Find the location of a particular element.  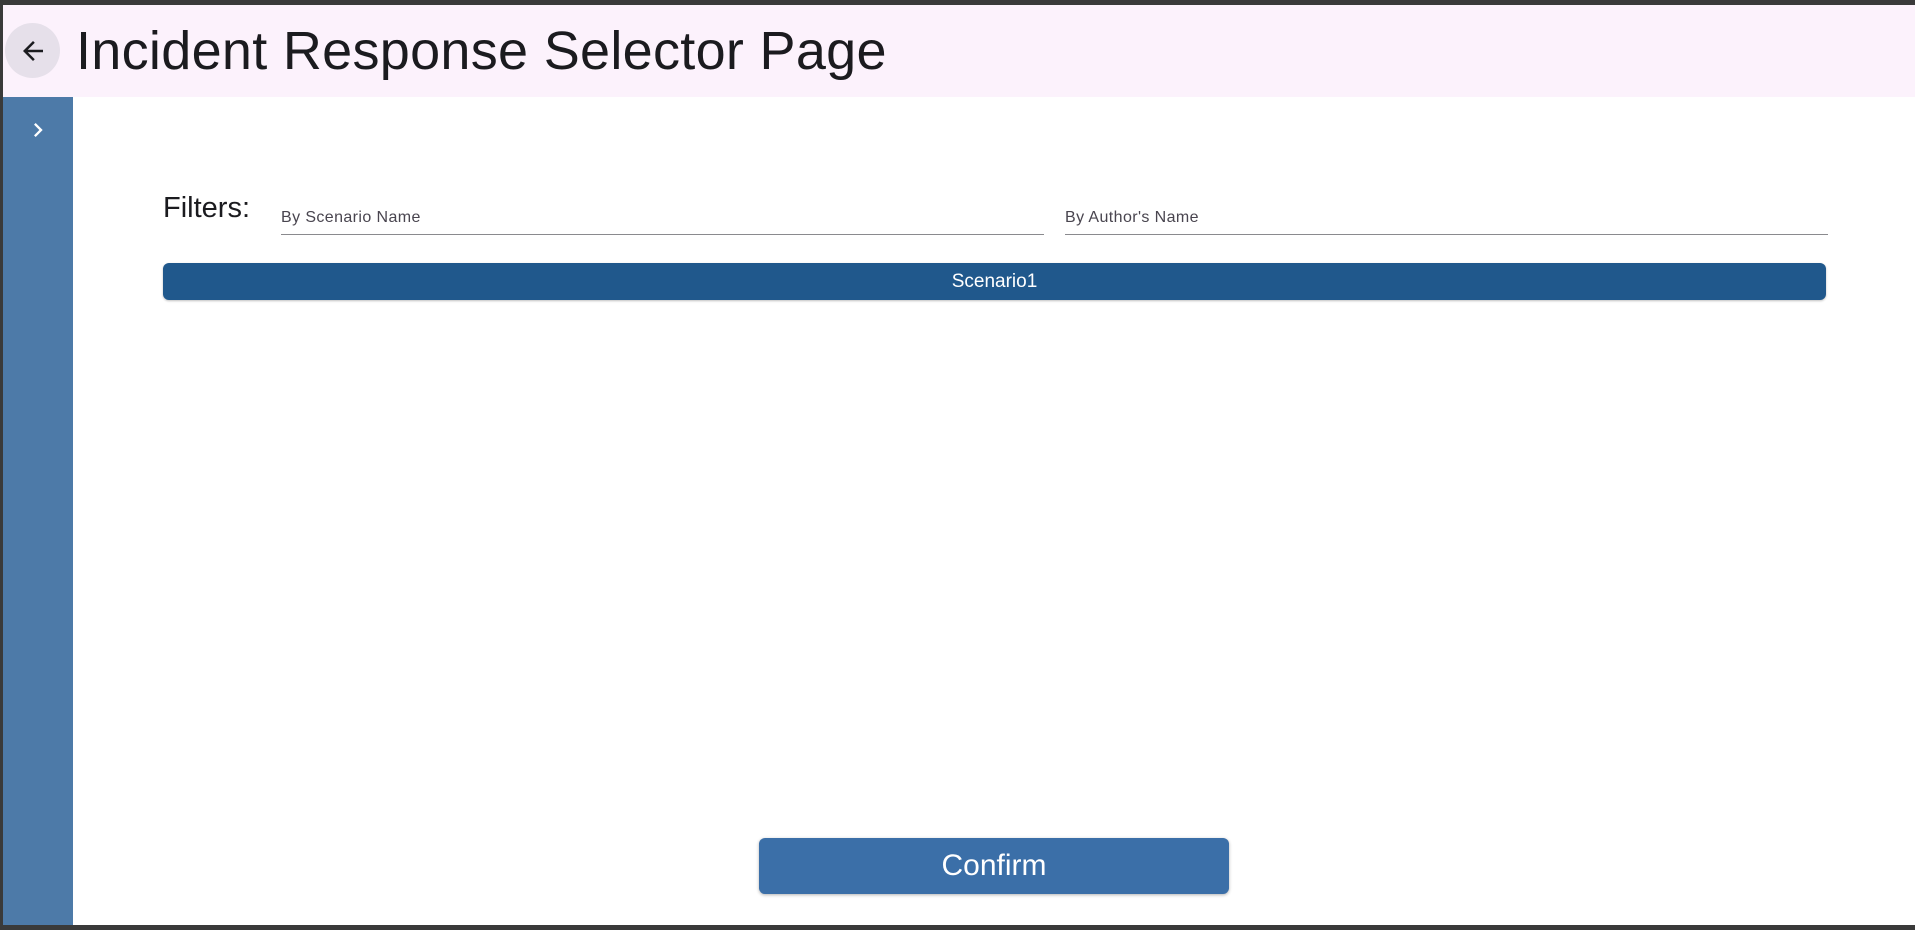

confirm-button: Confirm is located at coordinates (994, 866).